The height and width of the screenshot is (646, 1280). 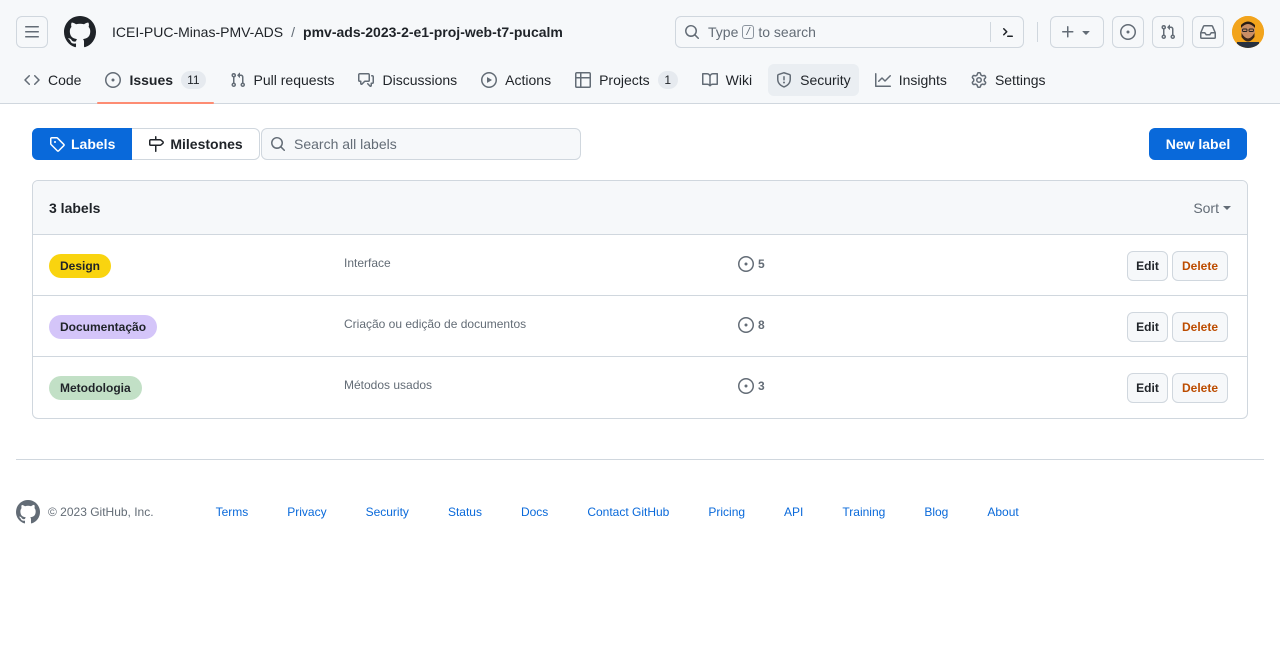 I want to click on tab-settings: Settings, so click(x=1008, y=80).